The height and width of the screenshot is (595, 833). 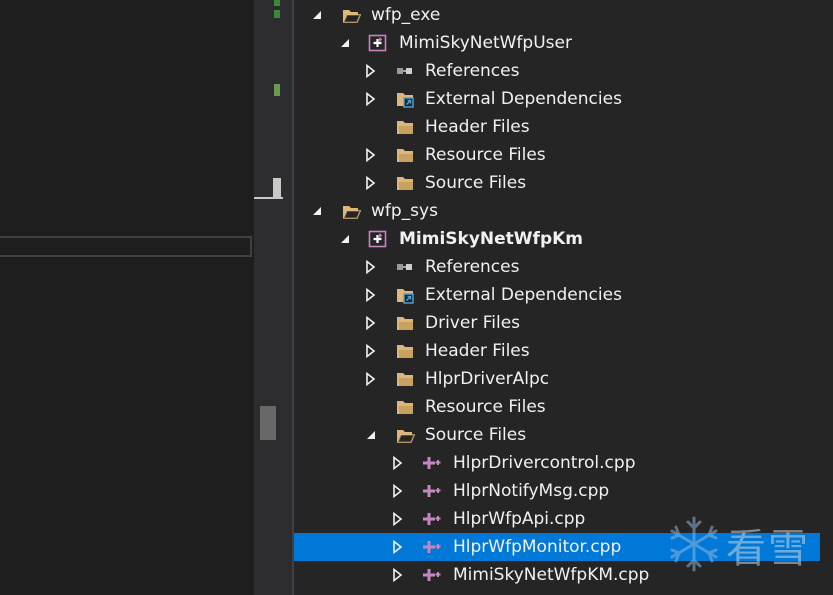 I want to click on tree-item-label: HlprWfpMonitor.cpp, so click(x=537, y=547).